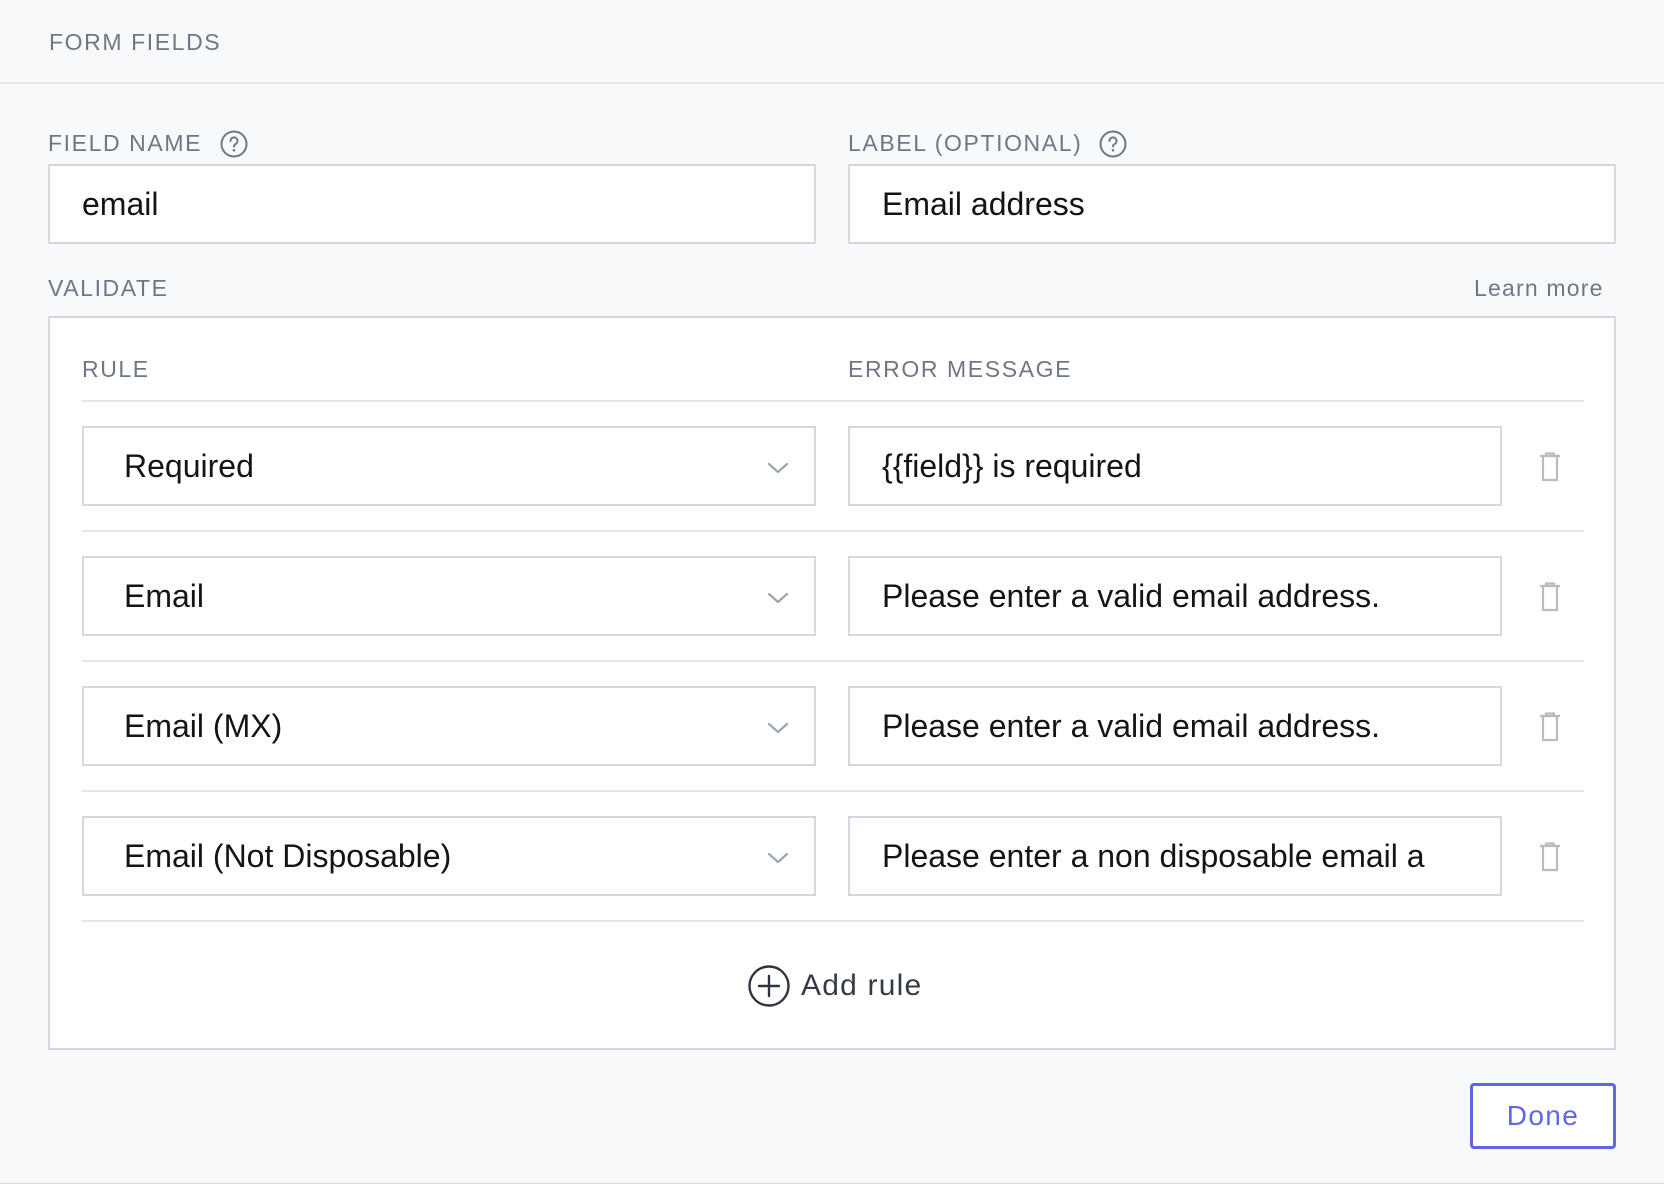 This screenshot has width=1664, height=1184. I want to click on done-button: Done, so click(1543, 1116).